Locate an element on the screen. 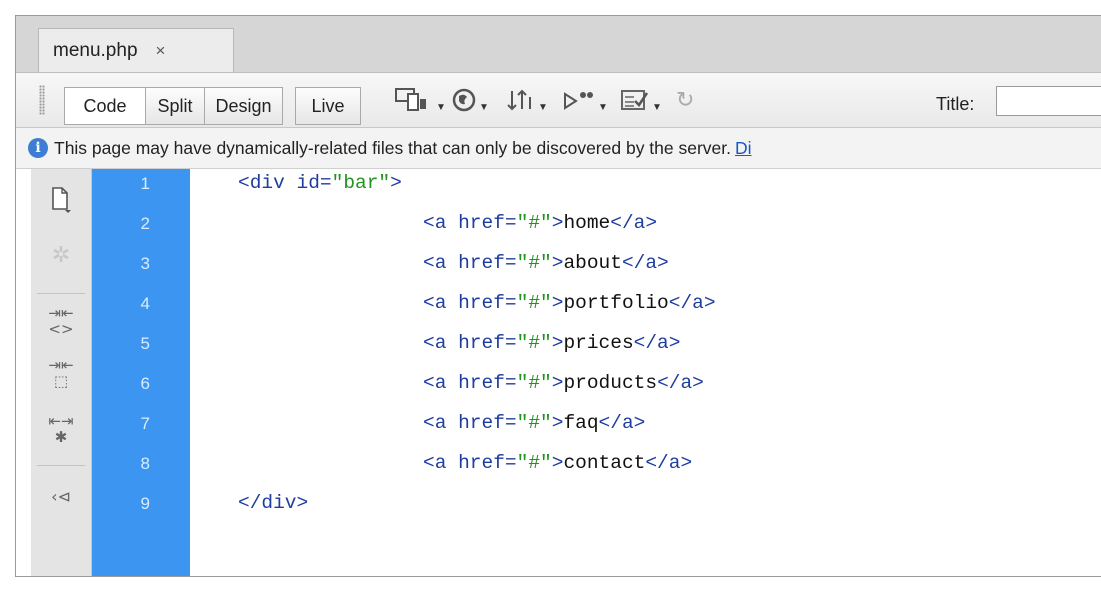 Image resolution: width=1101 pixels, height=592 pixels. line-number: 6 is located at coordinates (145, 383).